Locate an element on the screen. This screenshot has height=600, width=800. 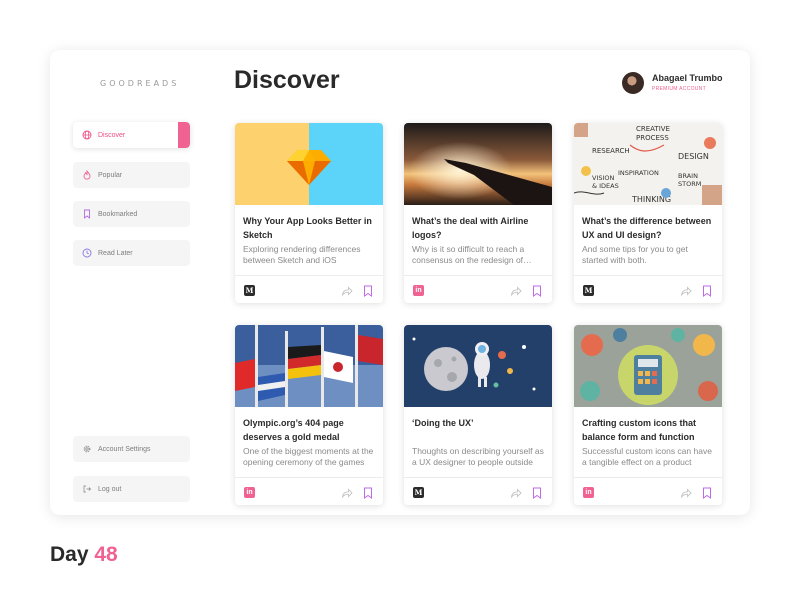
sidebar-item-popular: Popular is located at coordinates (131, 175).